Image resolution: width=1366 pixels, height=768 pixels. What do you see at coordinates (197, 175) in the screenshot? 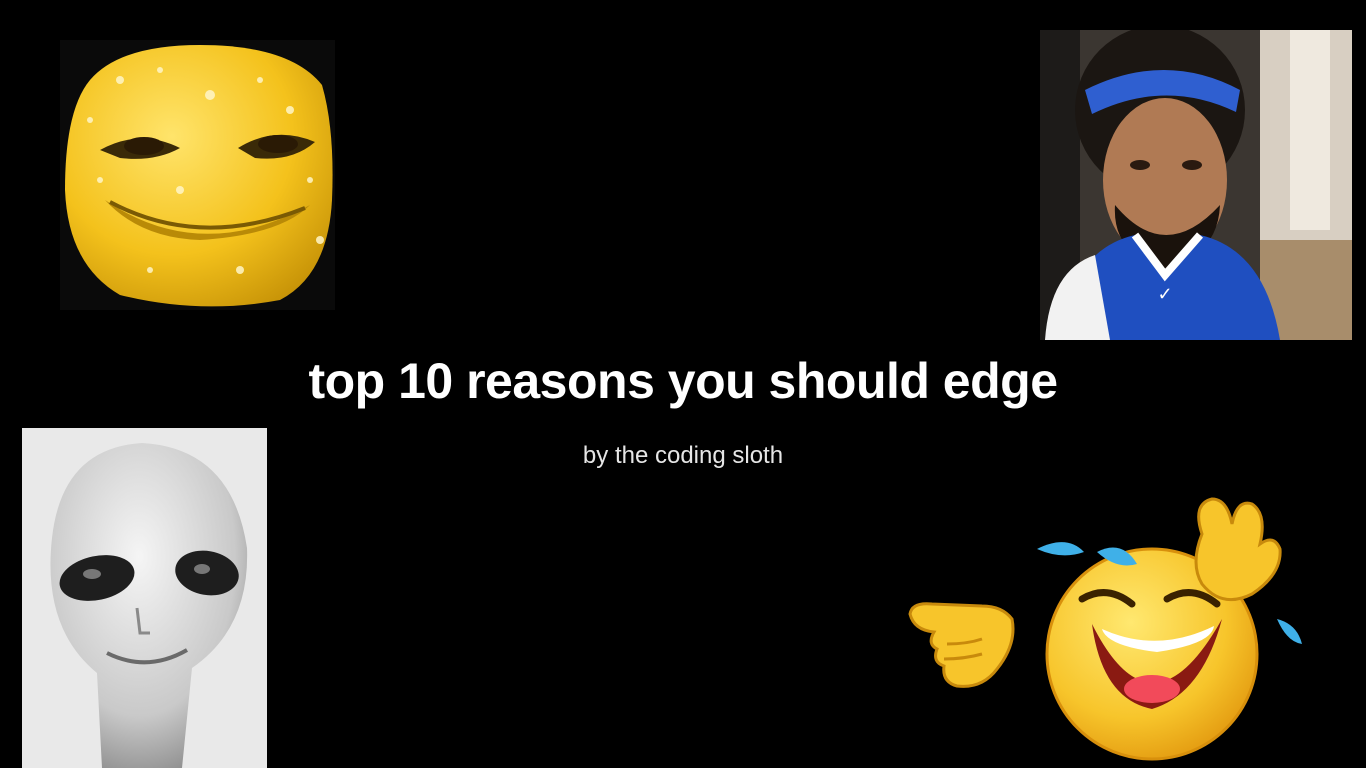
I see `yellow-3d-smiley-face-icon` at bounding box center [197, 175].